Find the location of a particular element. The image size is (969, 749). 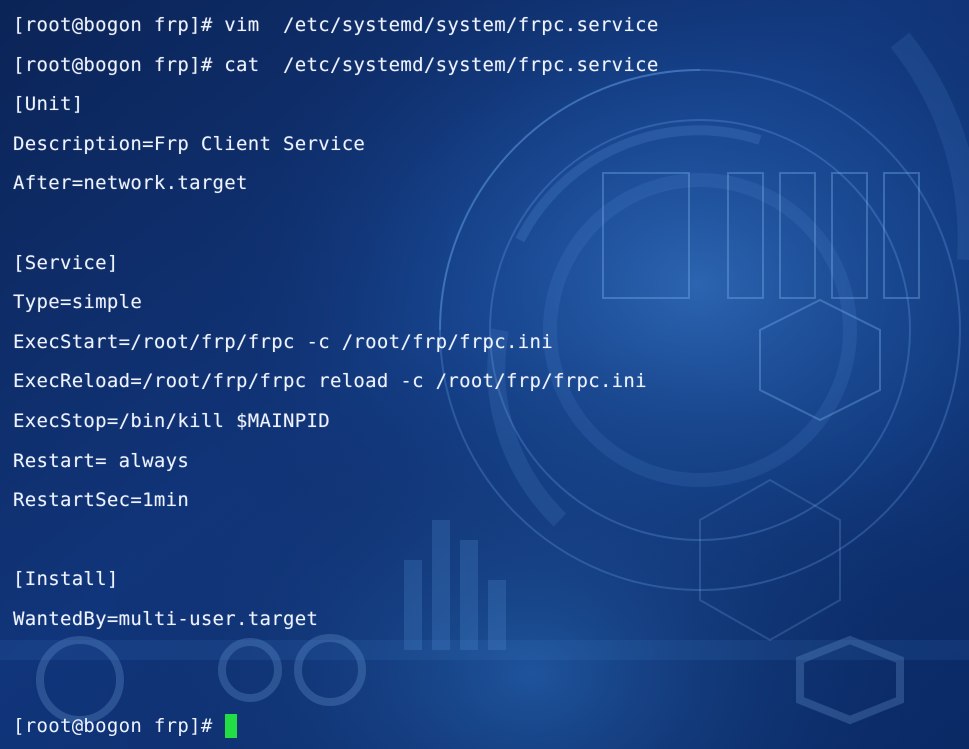

terminal-line: After=network.target is located at coordinates (130, 183).